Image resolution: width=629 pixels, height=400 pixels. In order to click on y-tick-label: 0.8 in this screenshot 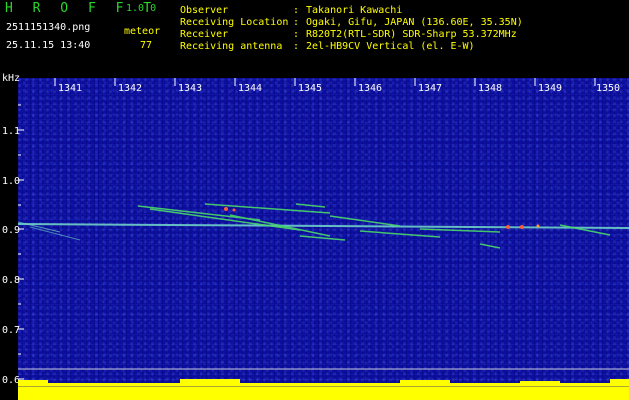, I will do `click(11, 280)`.